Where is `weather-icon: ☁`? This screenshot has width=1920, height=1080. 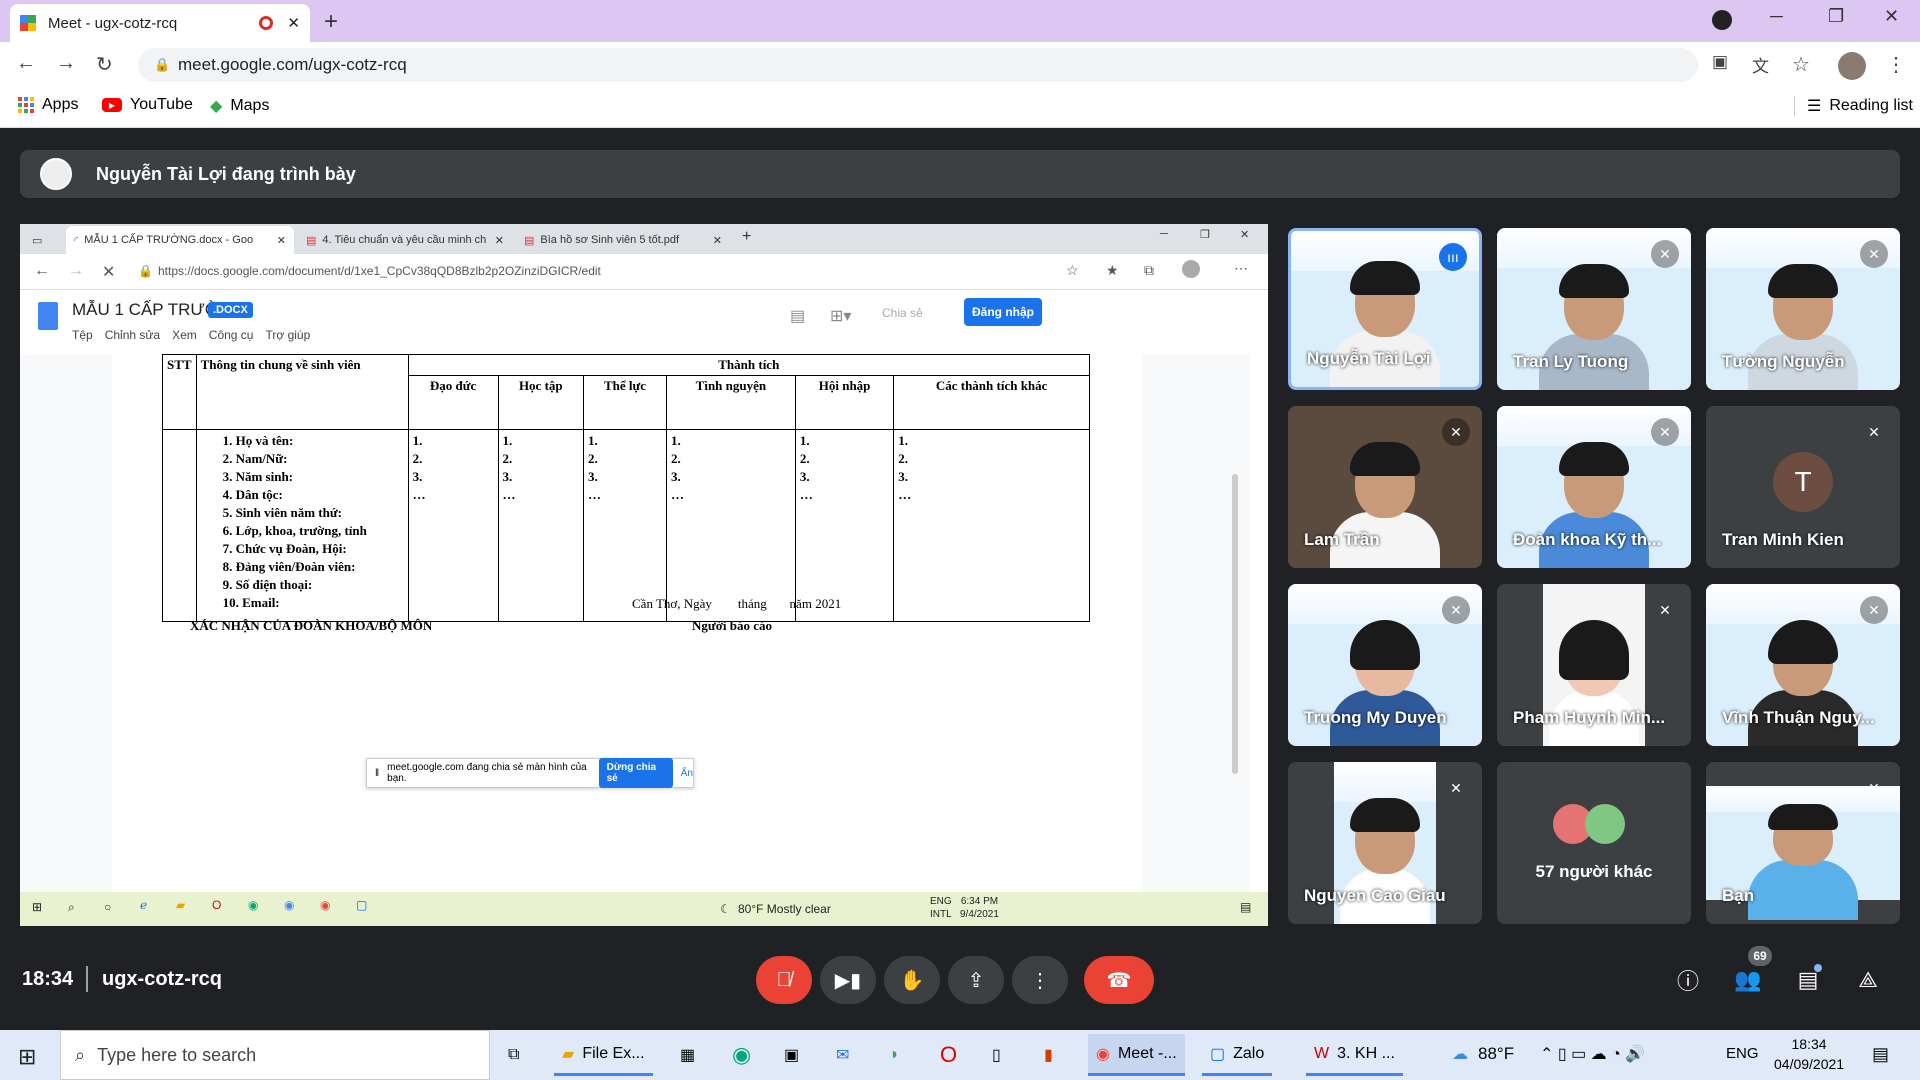 weather-icon: ☁ is located at coordinates (1460, 1054).